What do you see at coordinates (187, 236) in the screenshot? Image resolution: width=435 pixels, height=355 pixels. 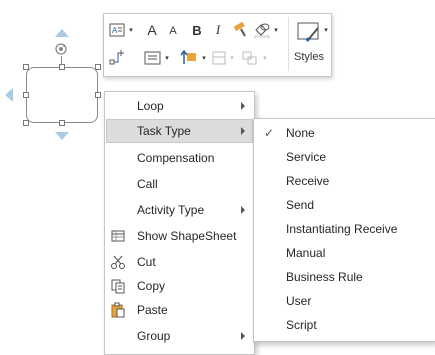 I see `menu-item-label: Show ShapeSheet` at bounding box center [187, 236].